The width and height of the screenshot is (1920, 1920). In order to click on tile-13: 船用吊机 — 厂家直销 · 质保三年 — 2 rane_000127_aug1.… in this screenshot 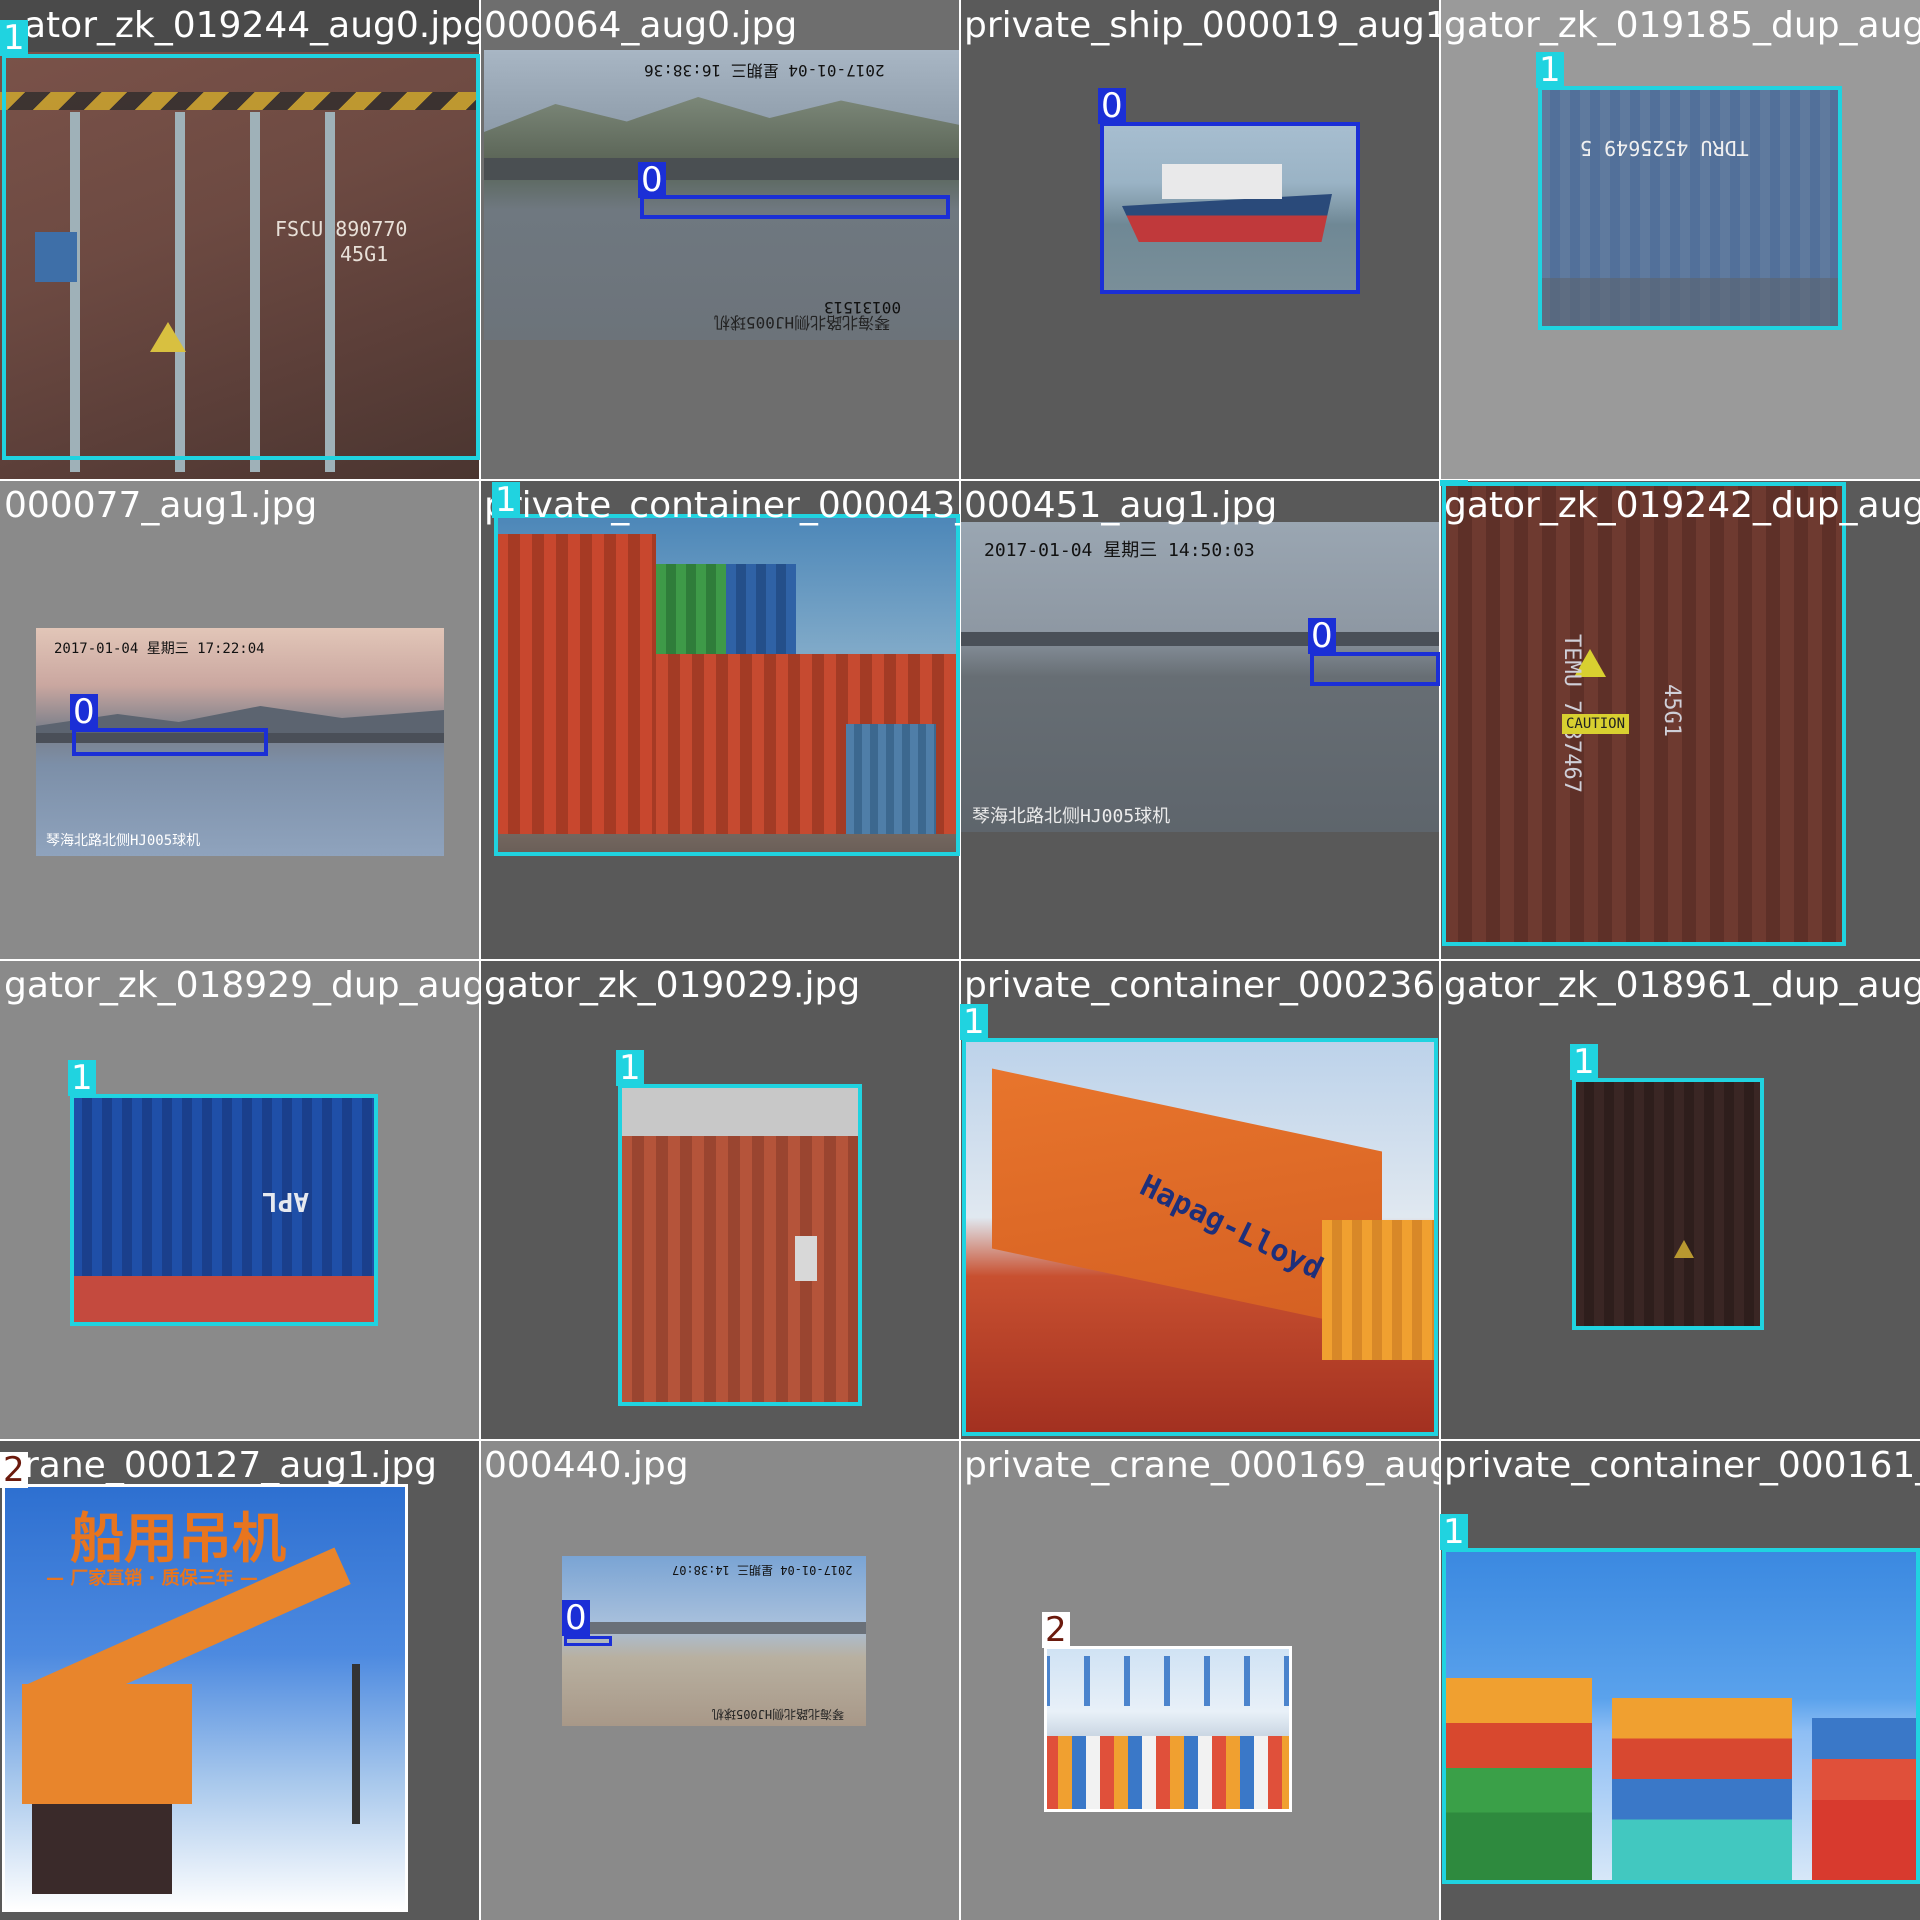, I will do `click(240, 1680)`.